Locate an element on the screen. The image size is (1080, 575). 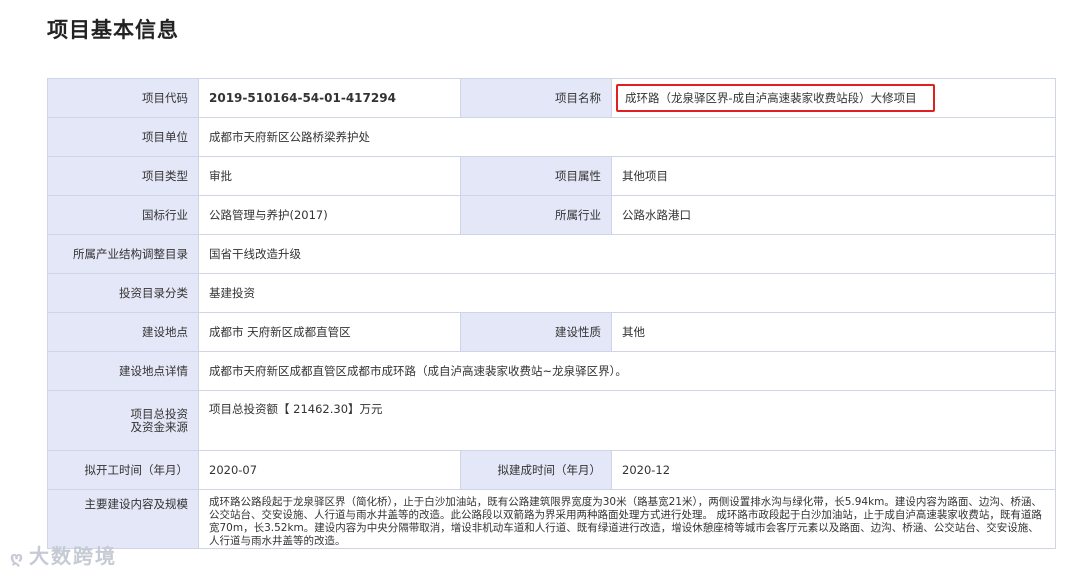
table-row: 投资目录分类 基建投资 is located at coordinates (551, 293).